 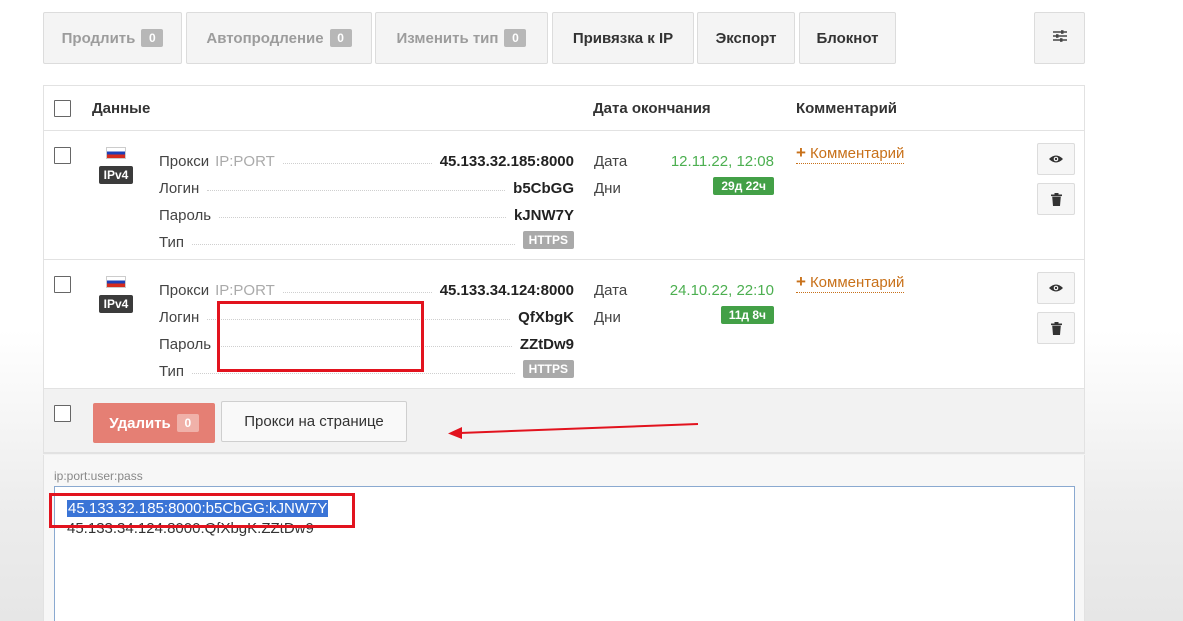 What do you see at coordinates (544, 215) in the screenshot?
I see `password-value: kJNW7Y` at bounding box center [544, 215].